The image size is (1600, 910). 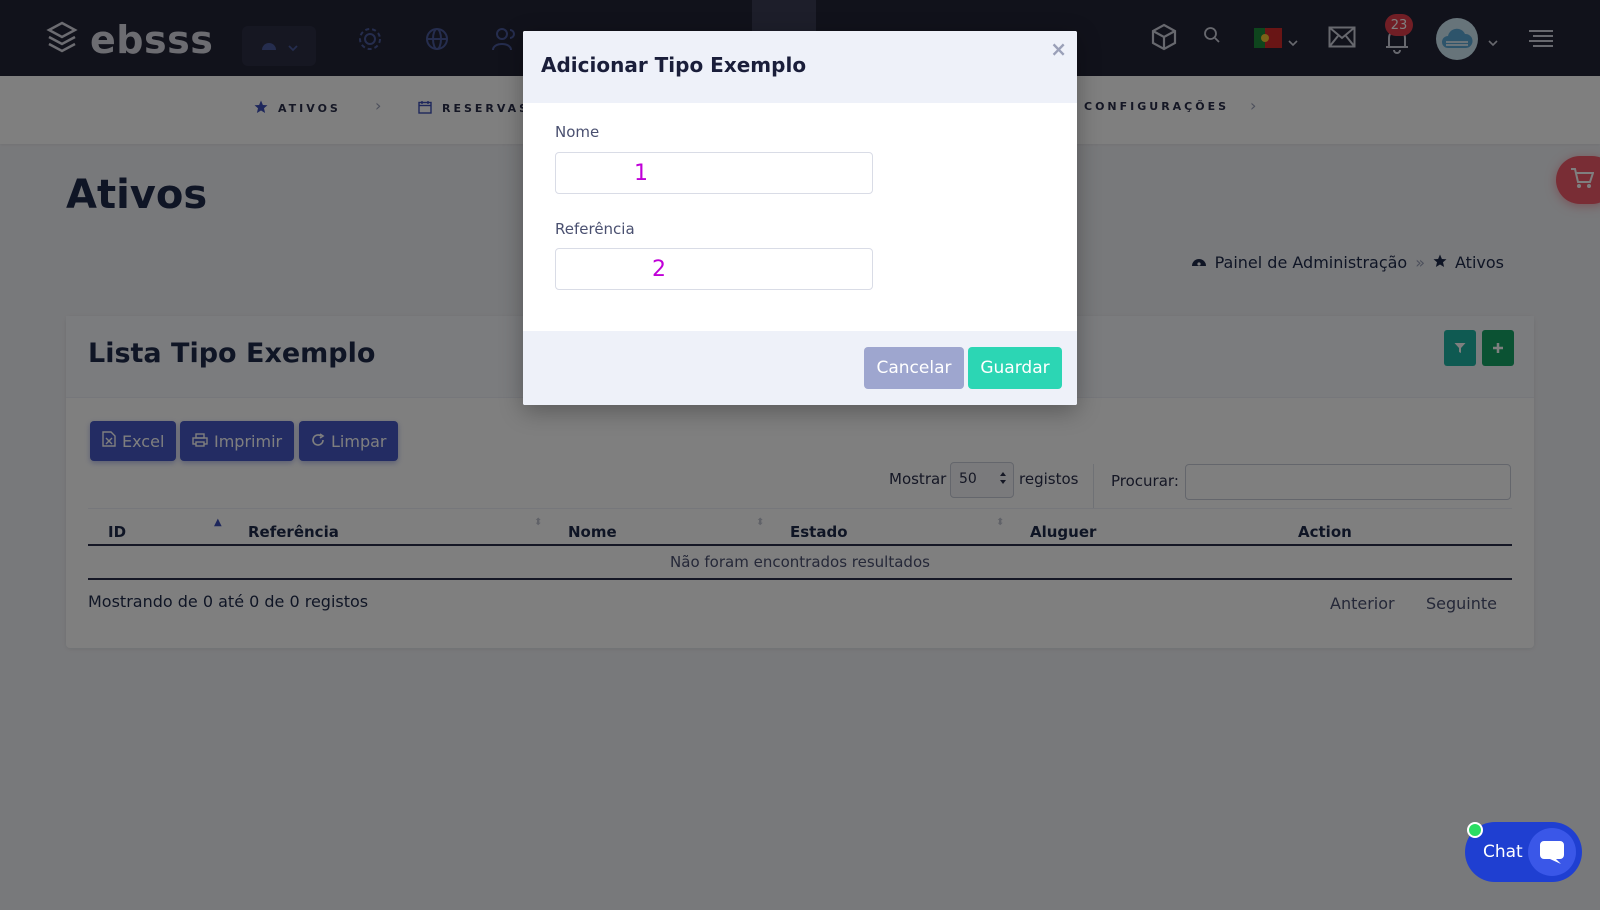 I want to click on chat-bubble-icon, so click(x=1552, y=852).